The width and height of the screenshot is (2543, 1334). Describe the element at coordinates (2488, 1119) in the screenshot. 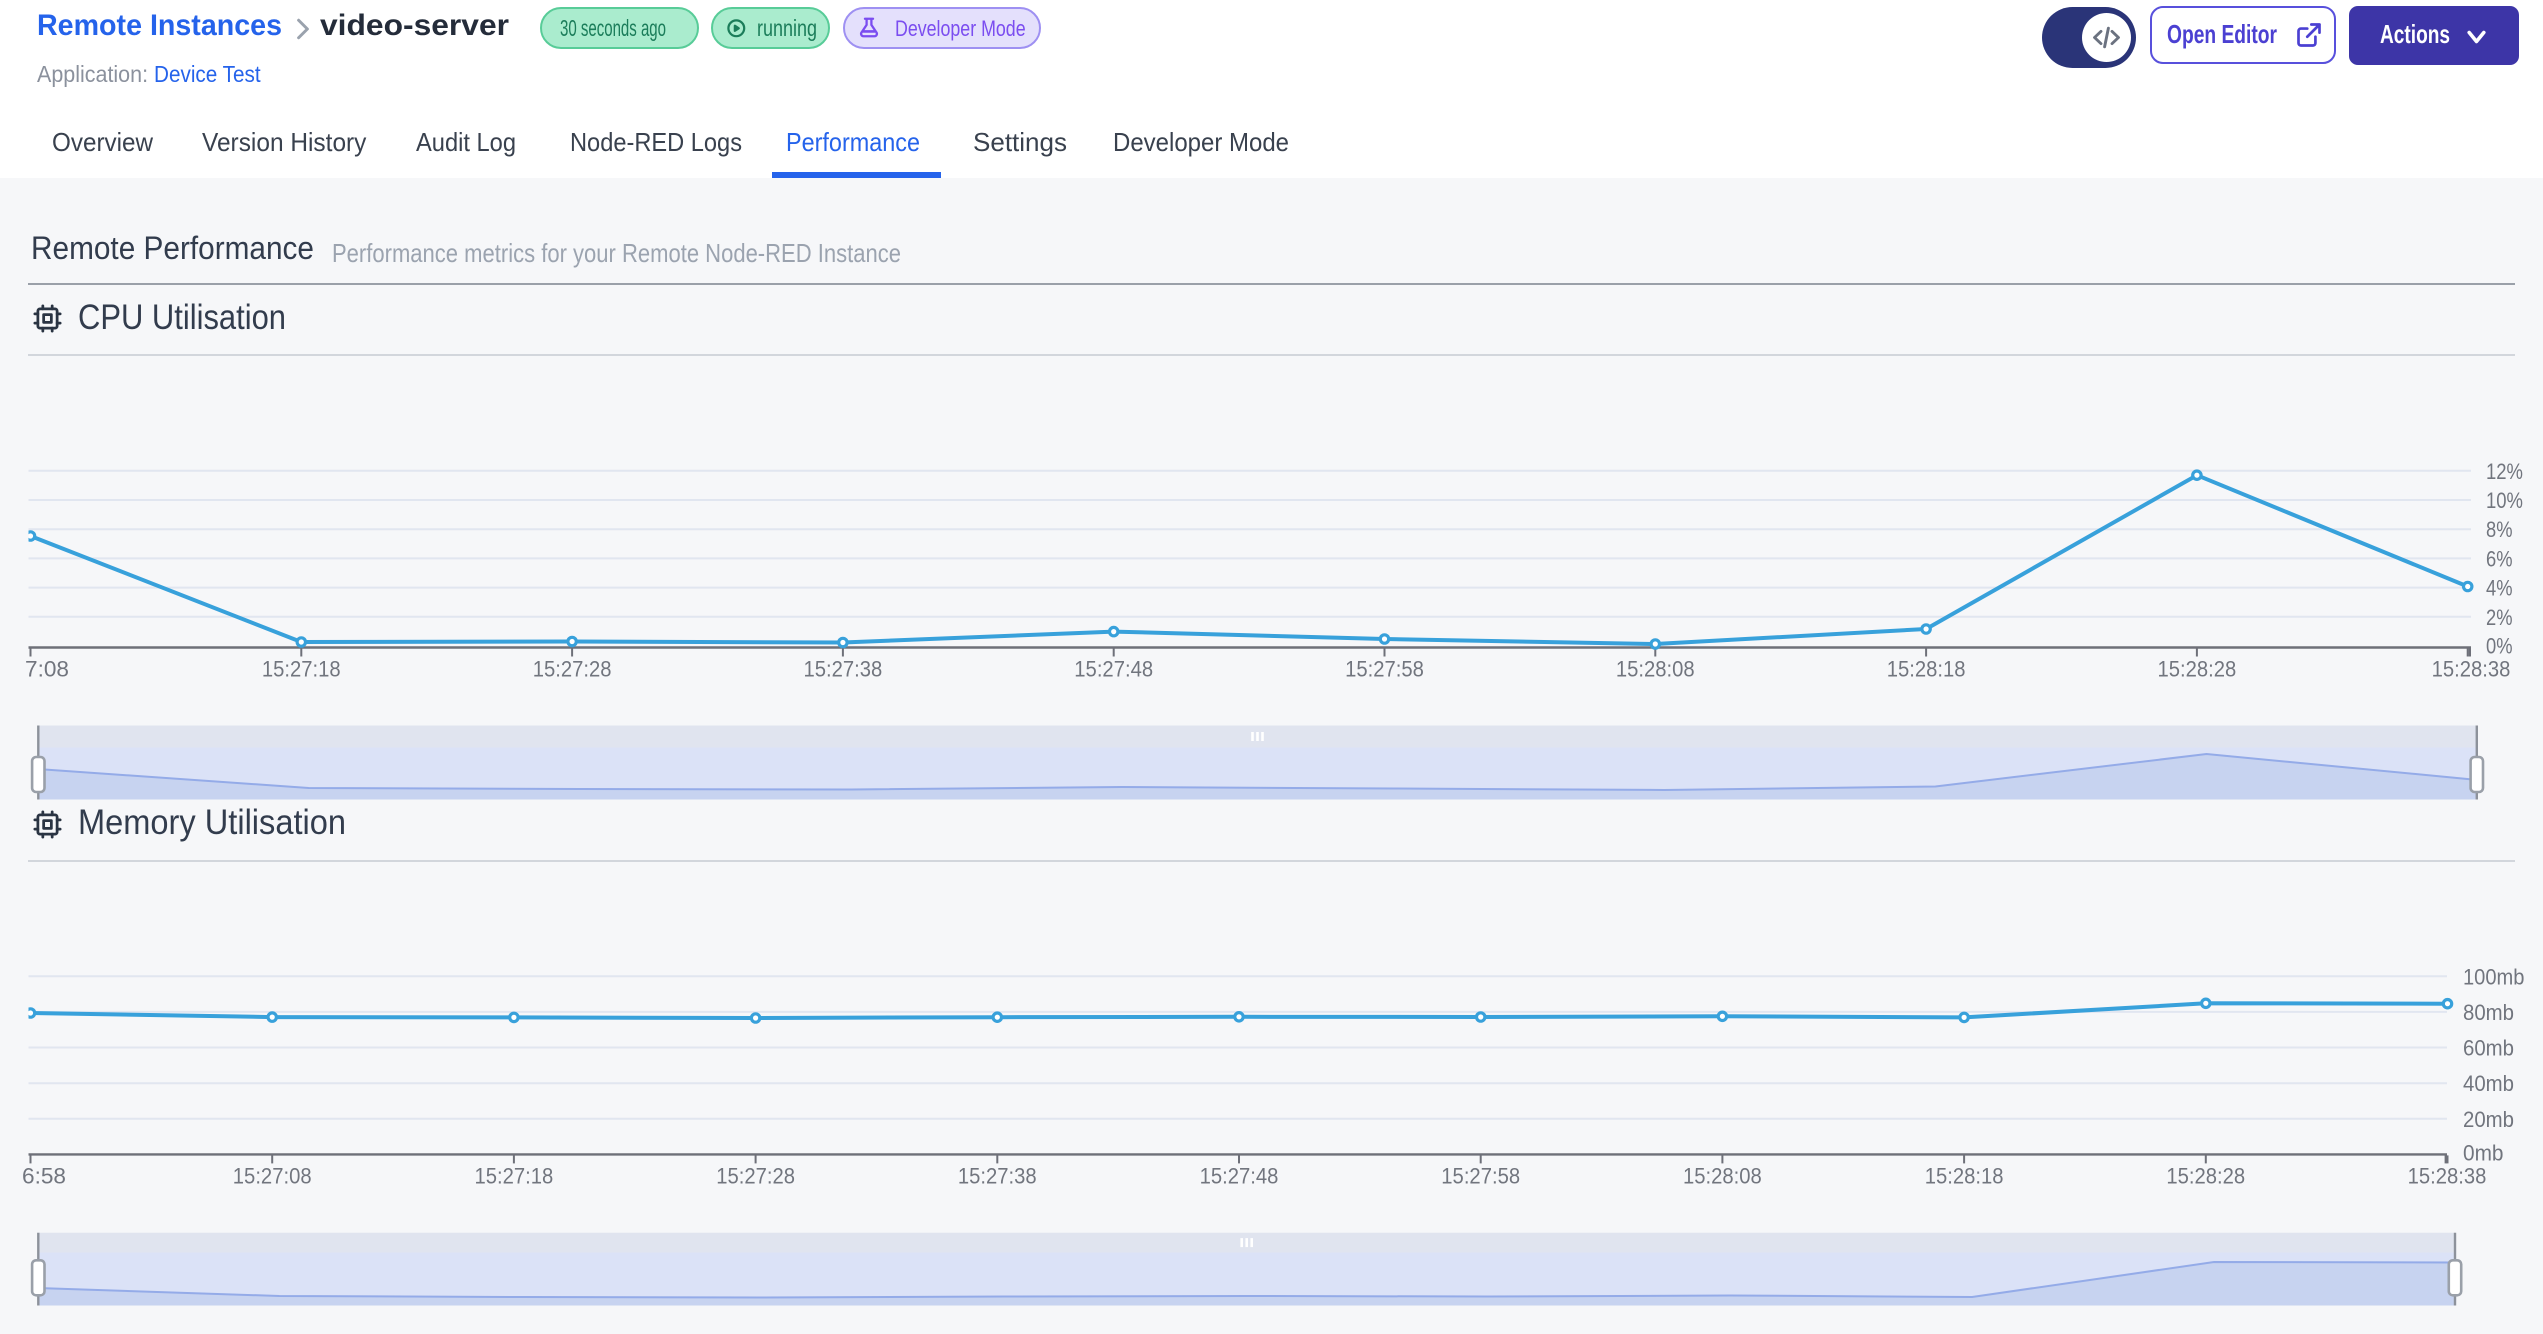

I see `svg-text: 20mb` at that location.